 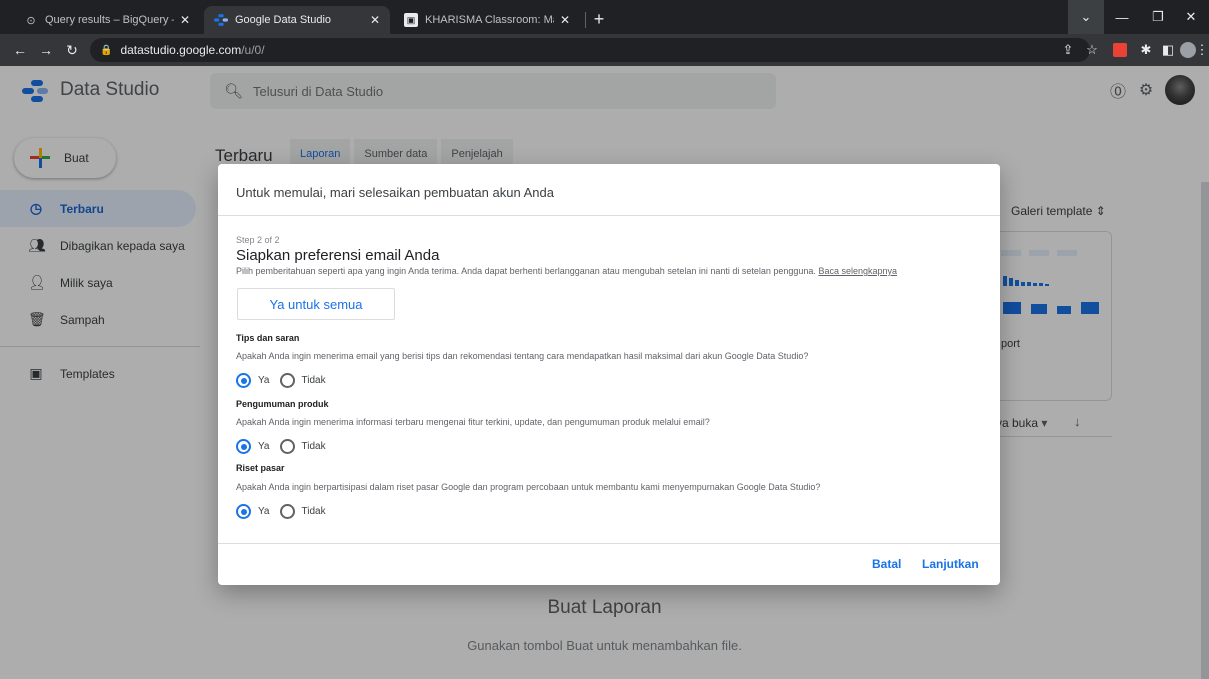 What do you see at coordinates (316, 304) in the screenshot?
I see `yes-to-all-button: Ya untuk semua` at bounding box center [316, 304].